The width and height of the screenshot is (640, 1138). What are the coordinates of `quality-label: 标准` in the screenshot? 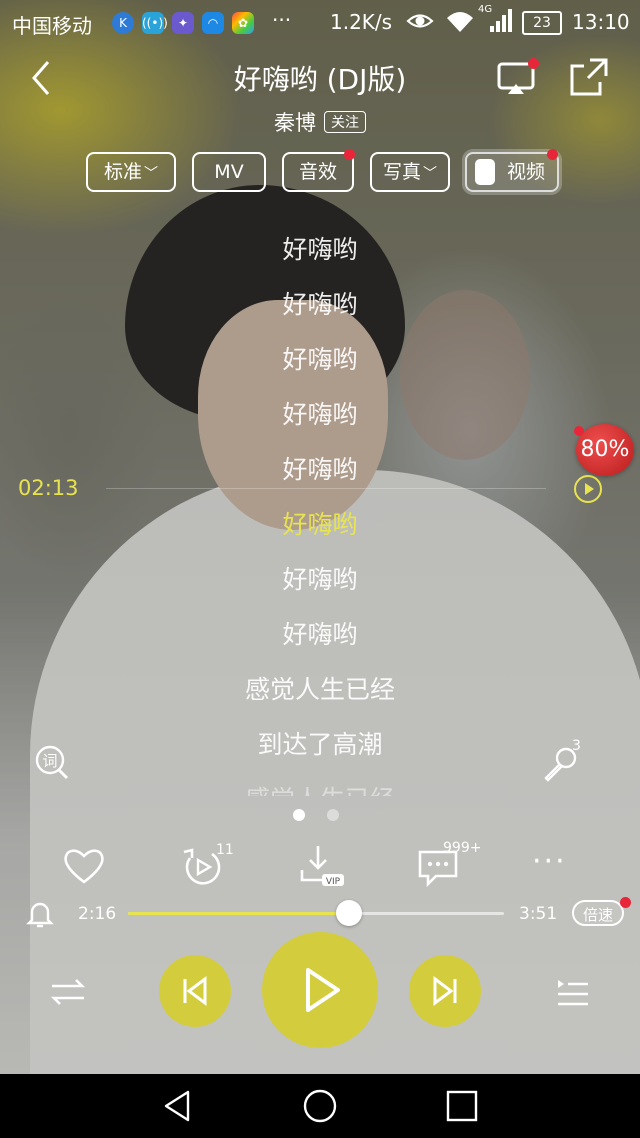 It's located at (122, 172).